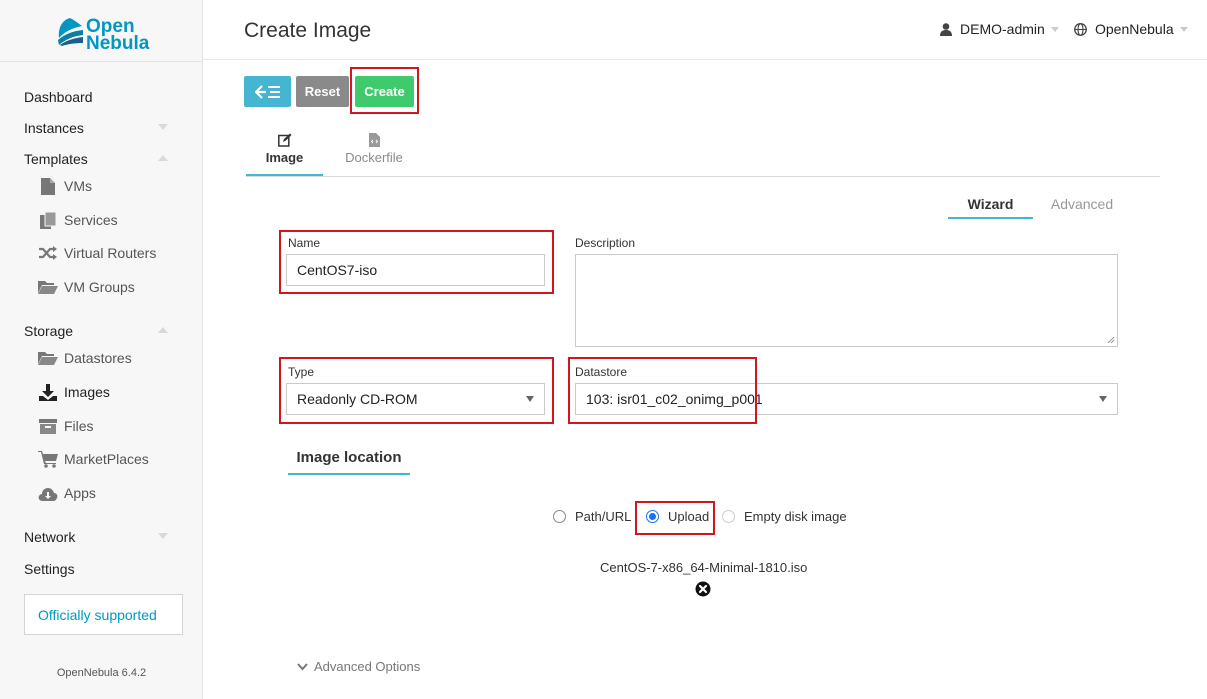 Image resolution: width=1207 pixels, height=699 pixels. Describe the element at coordinates (1111, 340) in the screenshot. I see `resize-handle-icon` at that location.